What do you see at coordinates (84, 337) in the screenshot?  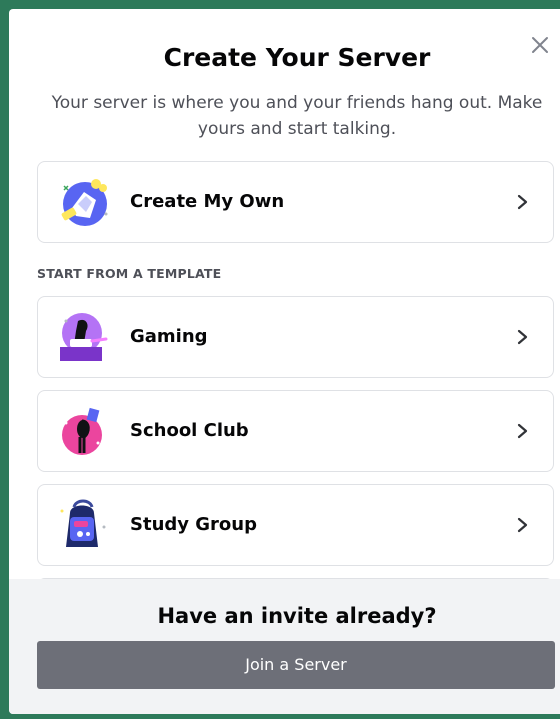 I see `gaming-icon` at bounding box center [84, 337].